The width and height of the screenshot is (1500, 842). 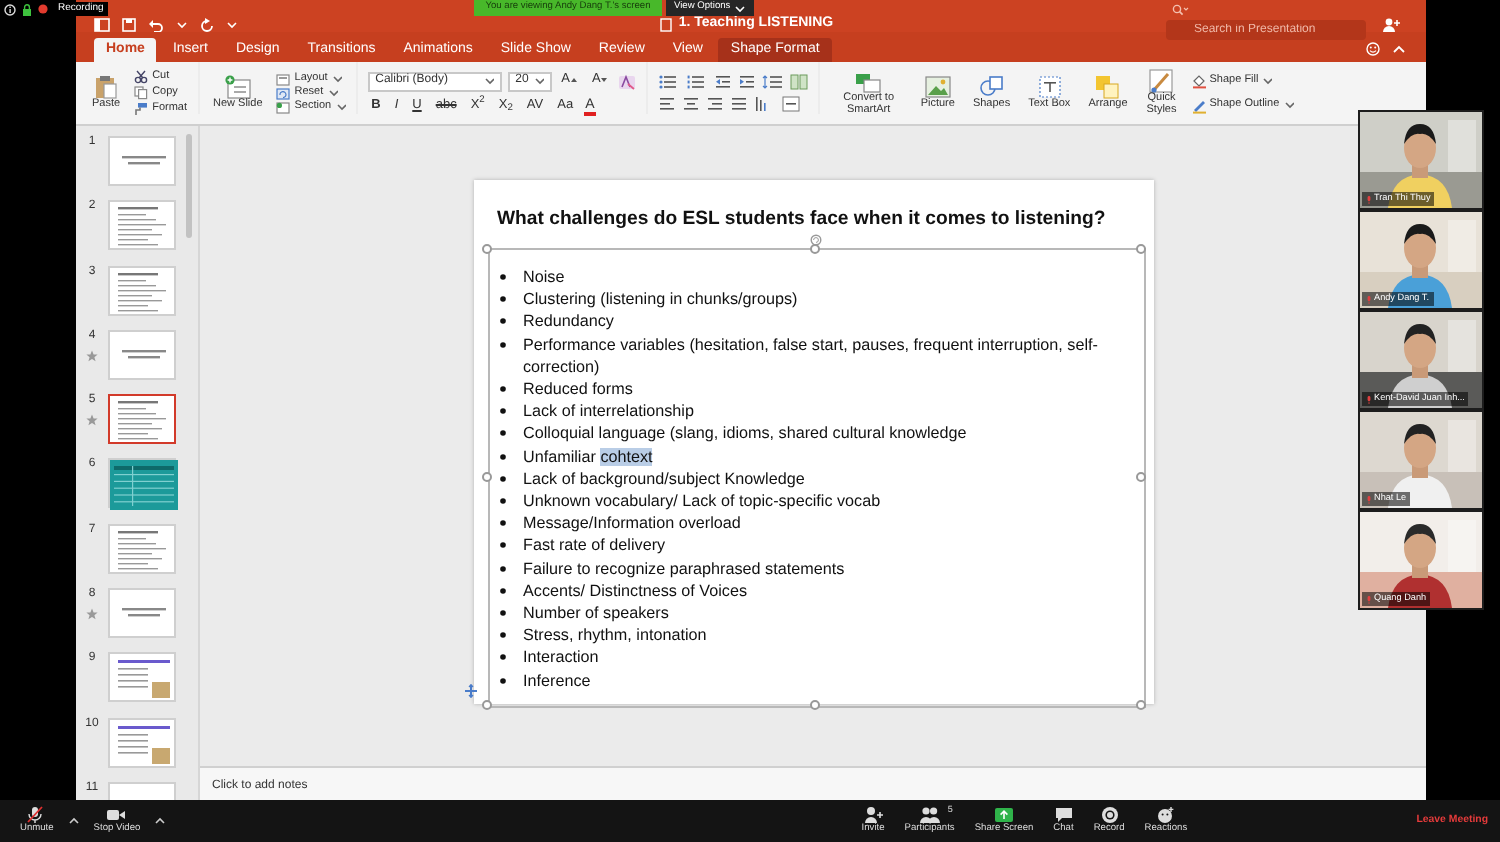 What do you see at coordinates (562, 658) in the screenshot?
I see `bullet-text: Interaction` at bounding box center [562, 658].